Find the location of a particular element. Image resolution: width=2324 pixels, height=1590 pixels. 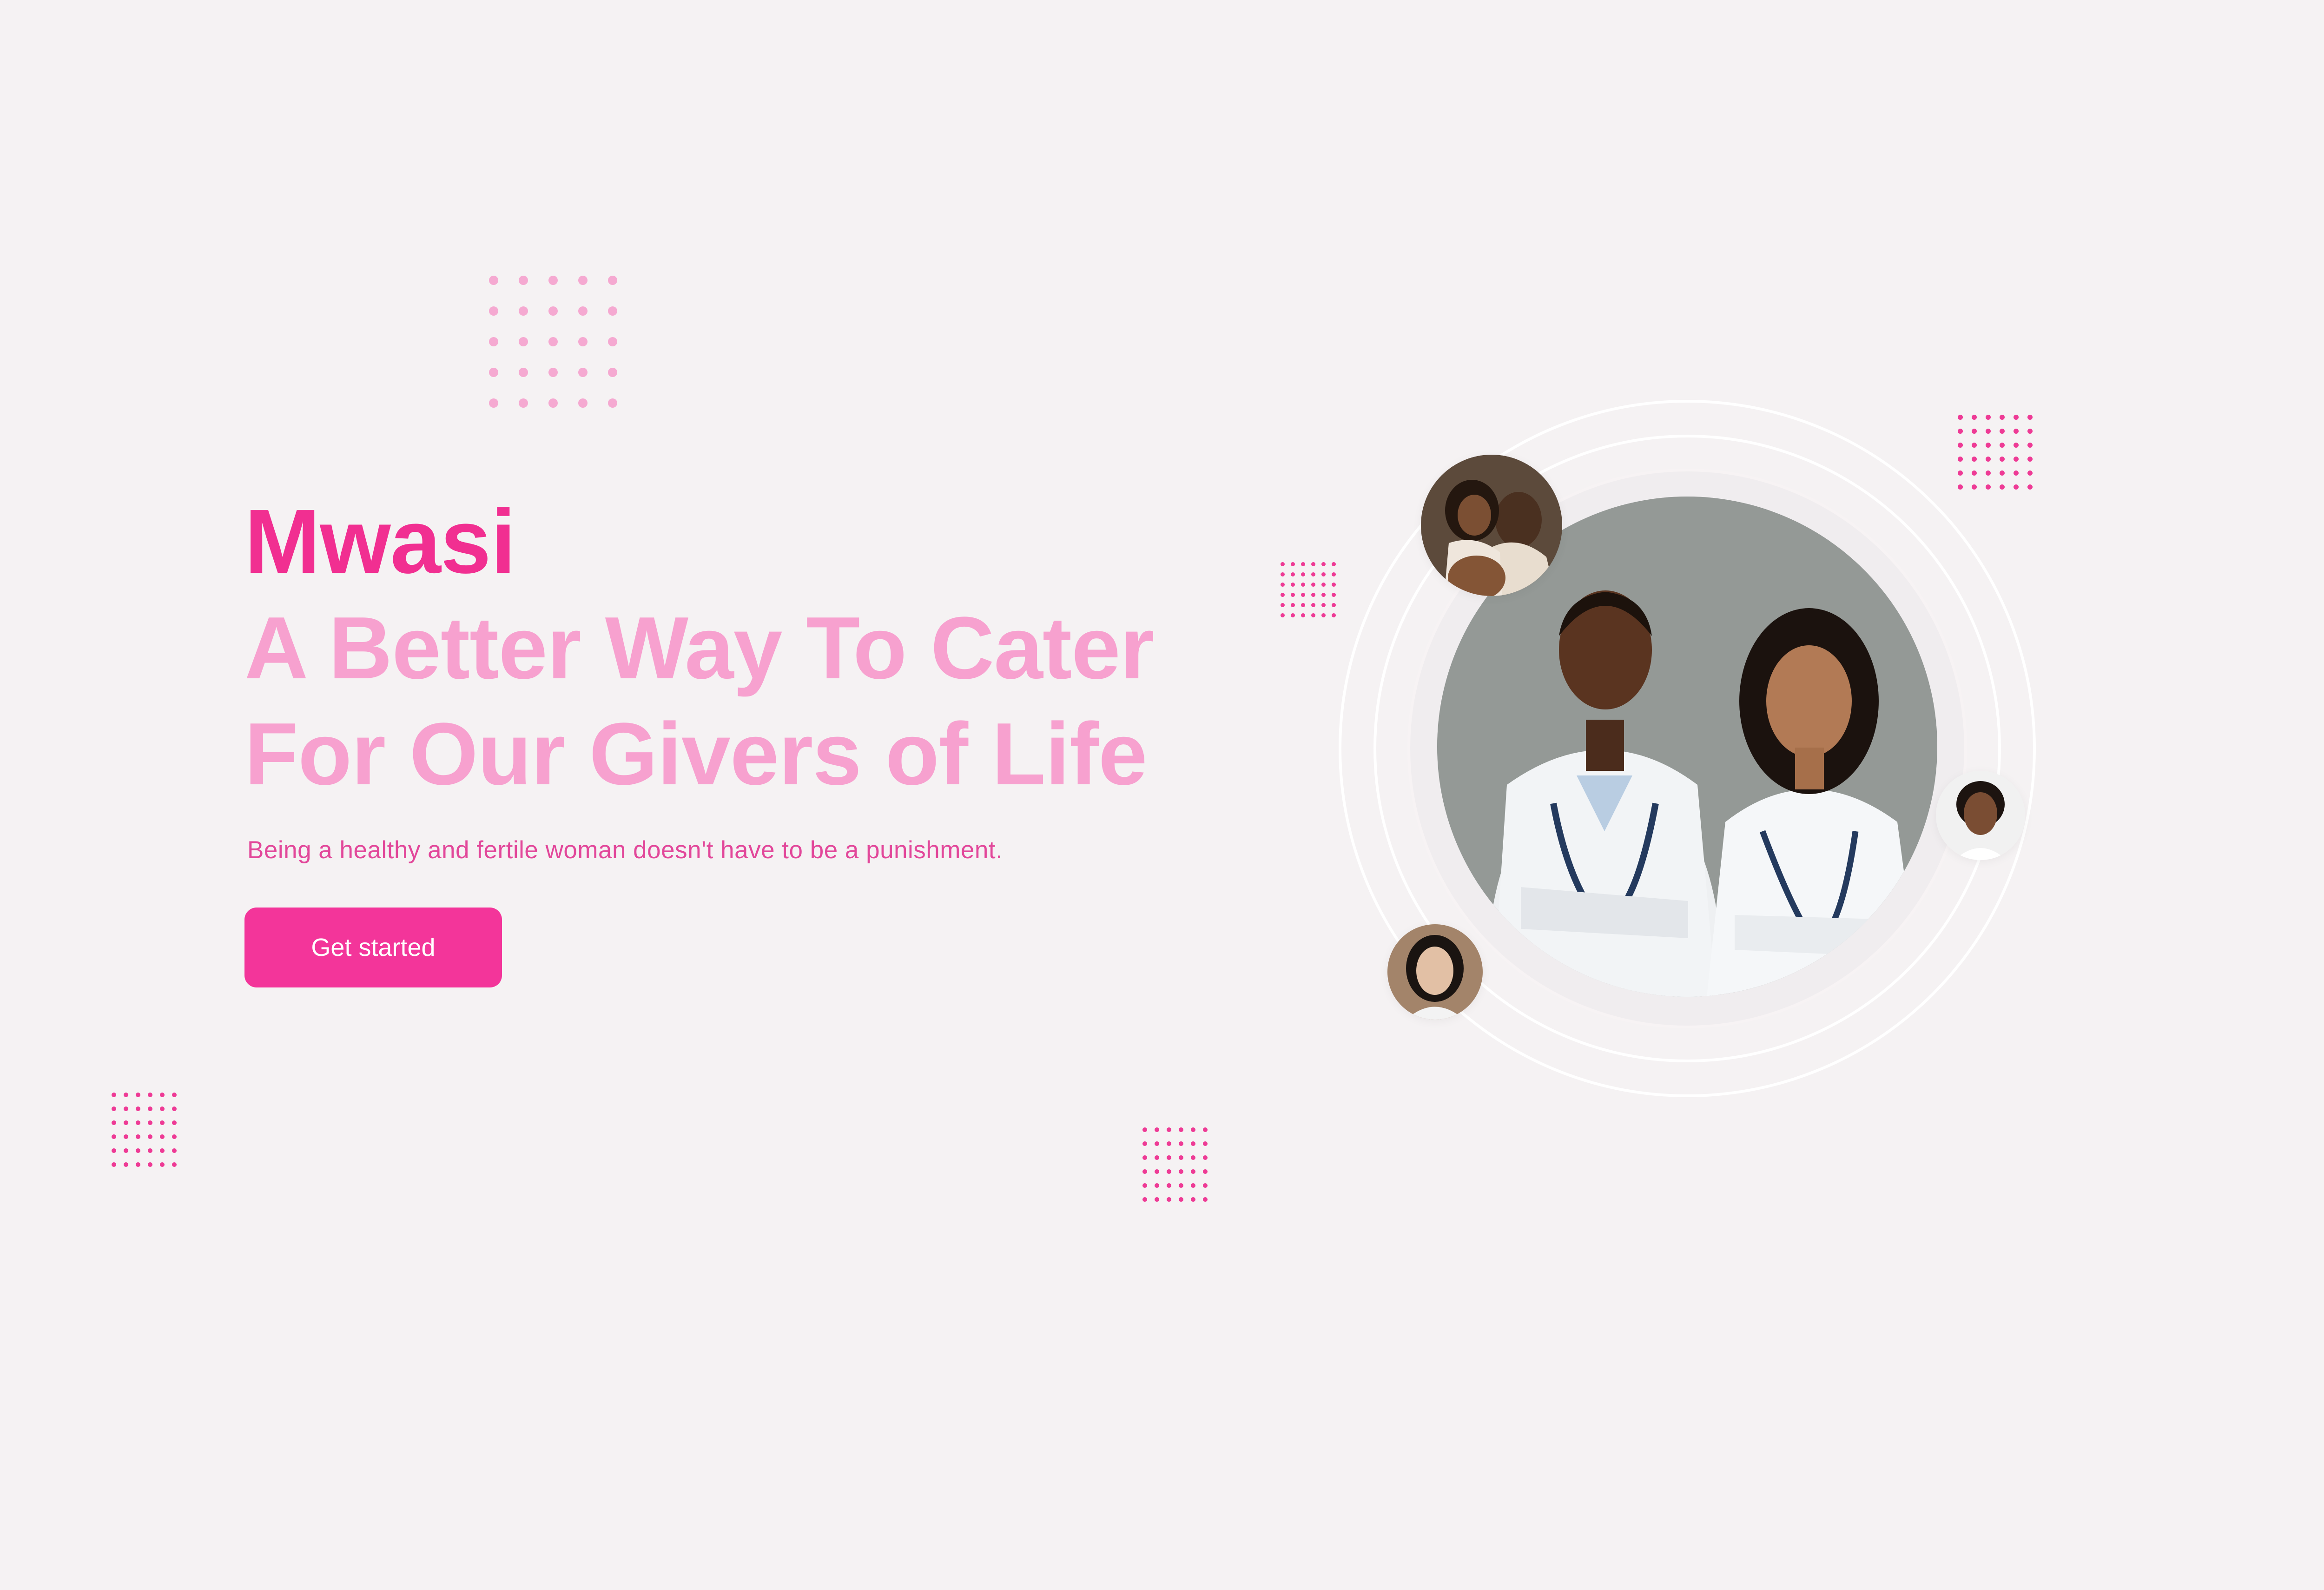

hero-headline-line: For Our Givers of Life is located at coordinates (696, 754).